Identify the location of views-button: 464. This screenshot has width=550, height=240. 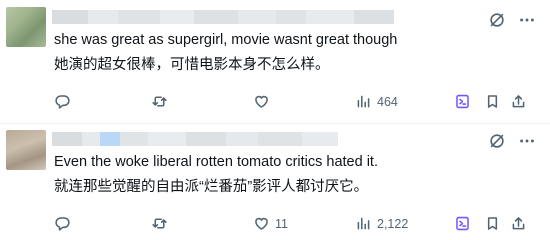
(376, 101).